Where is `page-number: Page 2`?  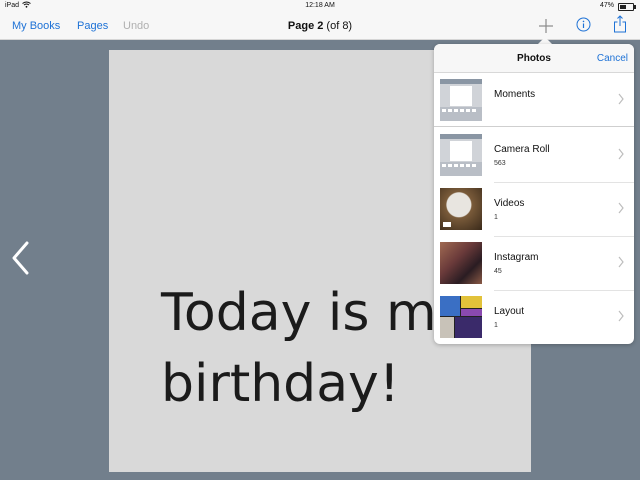 page-number: Page 2 is located at coordinates (305, 26).